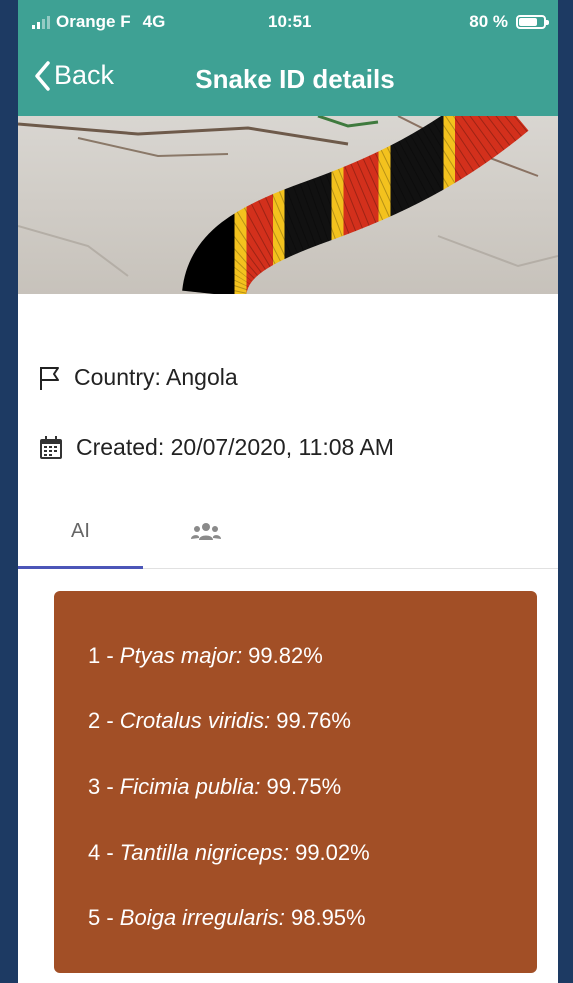 Image resolution: width=573 pixels, height=983 pixels. I want to click on result-rank: 1 -, so click(104, 655).